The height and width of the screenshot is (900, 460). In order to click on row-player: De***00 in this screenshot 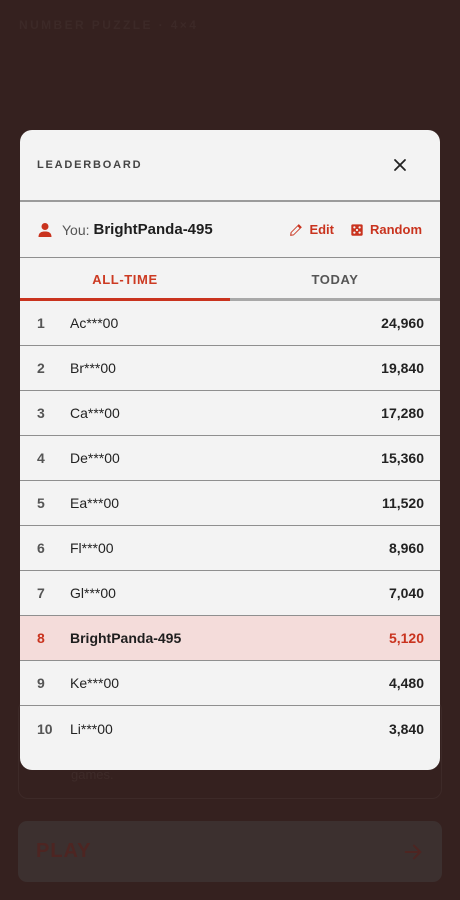, I will do `click(95, 458)`.